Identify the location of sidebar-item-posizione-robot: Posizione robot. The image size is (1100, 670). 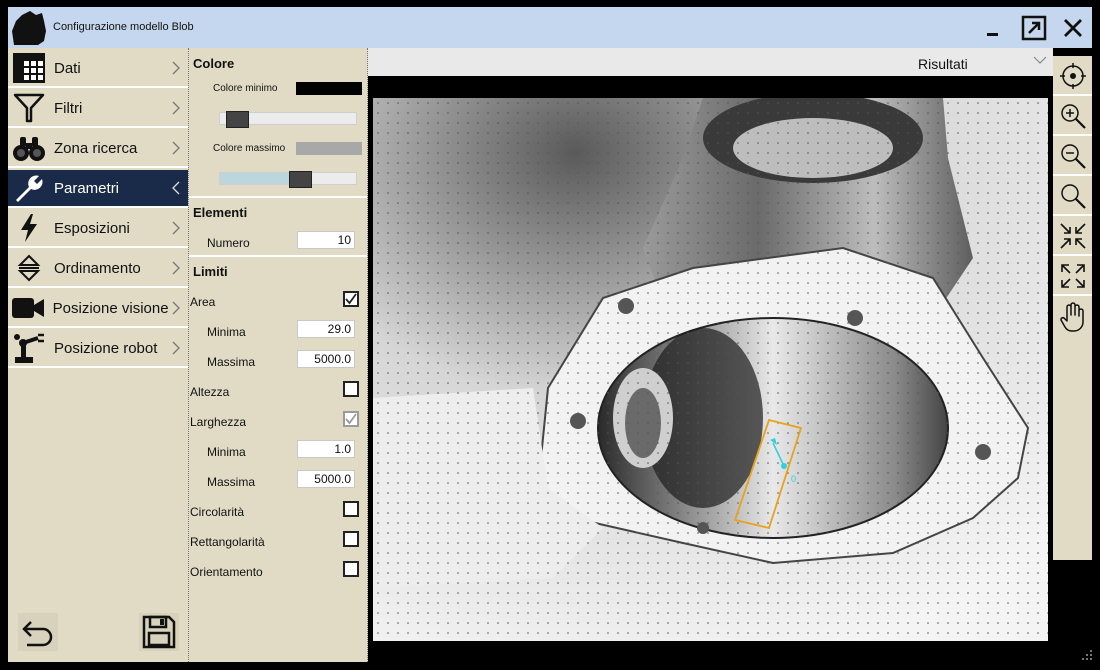
(98, 349).